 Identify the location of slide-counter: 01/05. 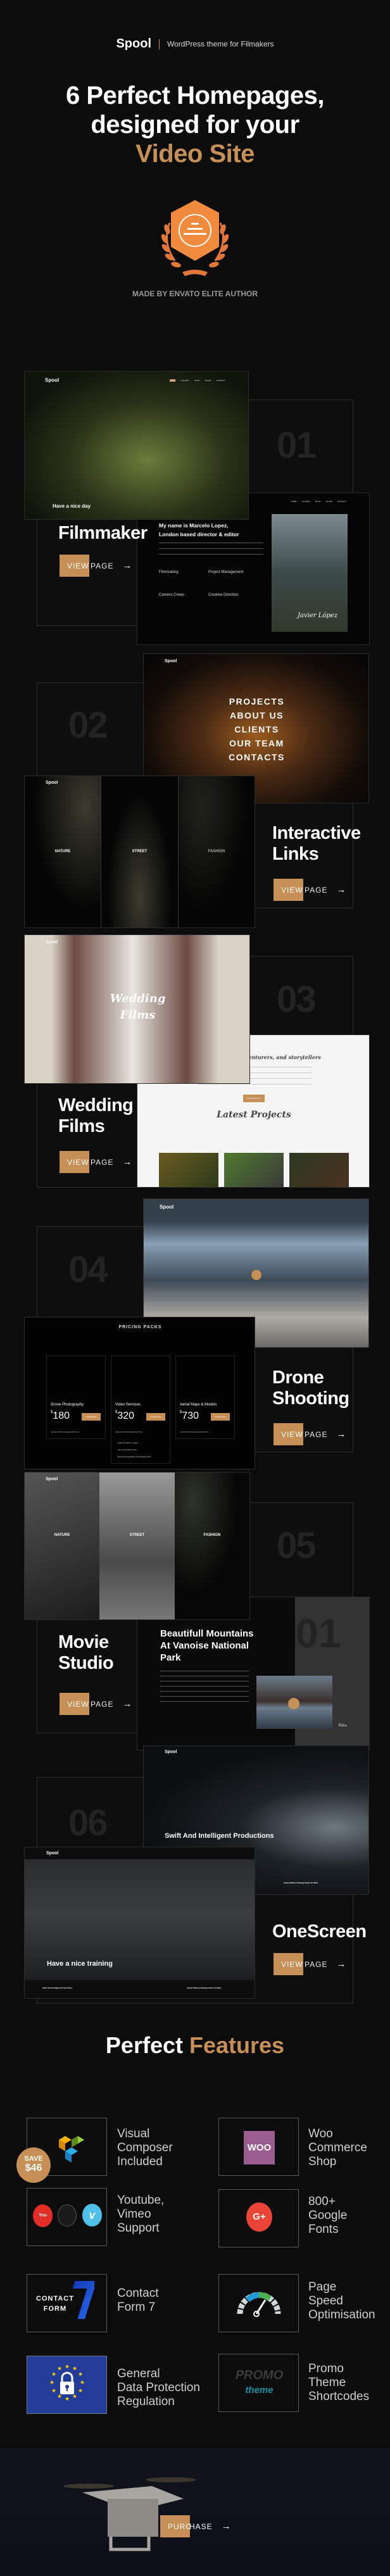
(343, 1726).